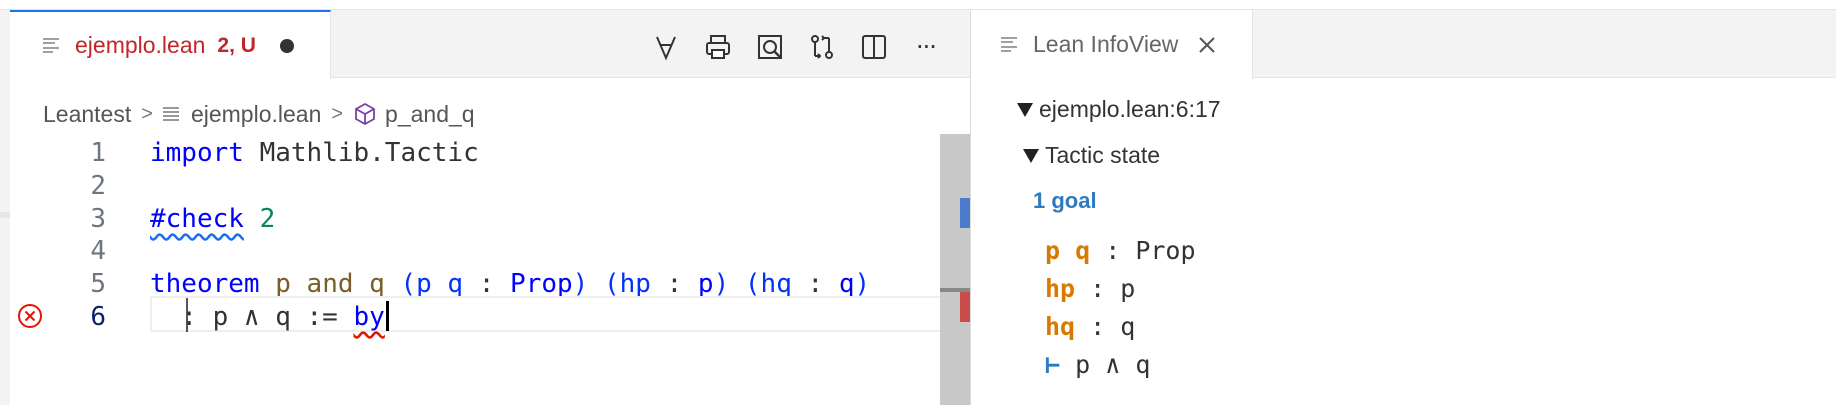  I want to click on infoview-tab-label: Lean InfoView, so click(1106, 44).